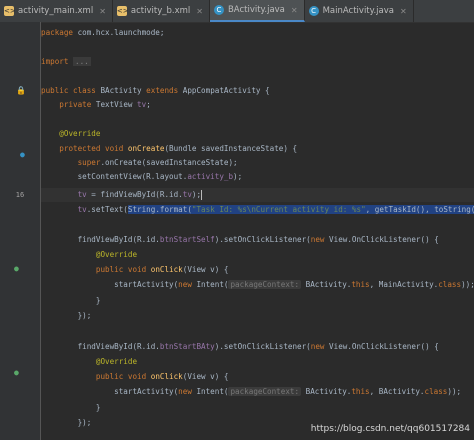 This screenshot has width=474, height=440. What do you see at coordinates (169, 162) in the screenshot?
I see `code-text: .onCreate(savedInstanceState);` at bounding box center [169, 162].